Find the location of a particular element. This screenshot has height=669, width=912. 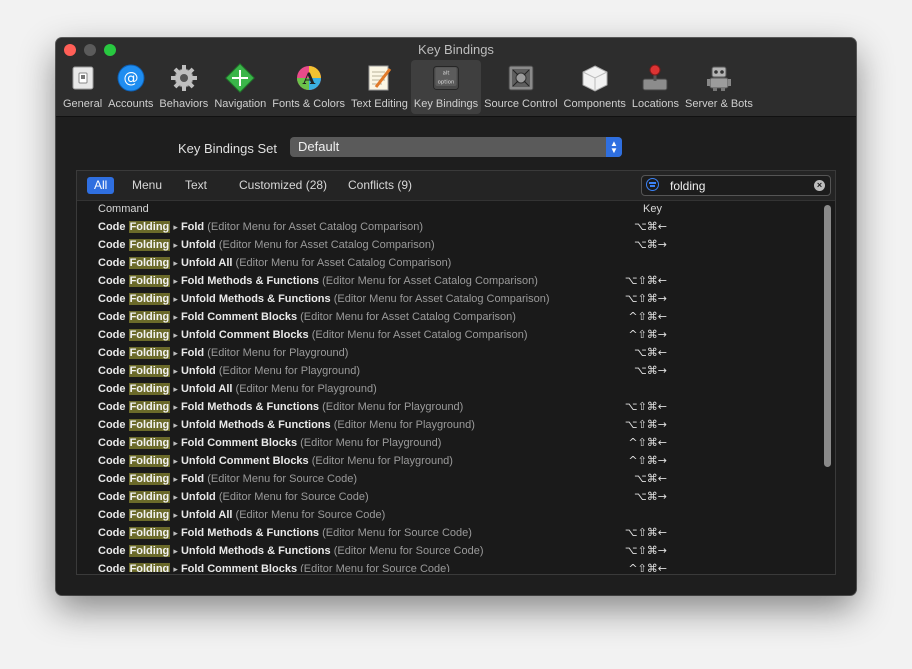

tab-behaviors: Behaviors is located at coordinates (183, 87).